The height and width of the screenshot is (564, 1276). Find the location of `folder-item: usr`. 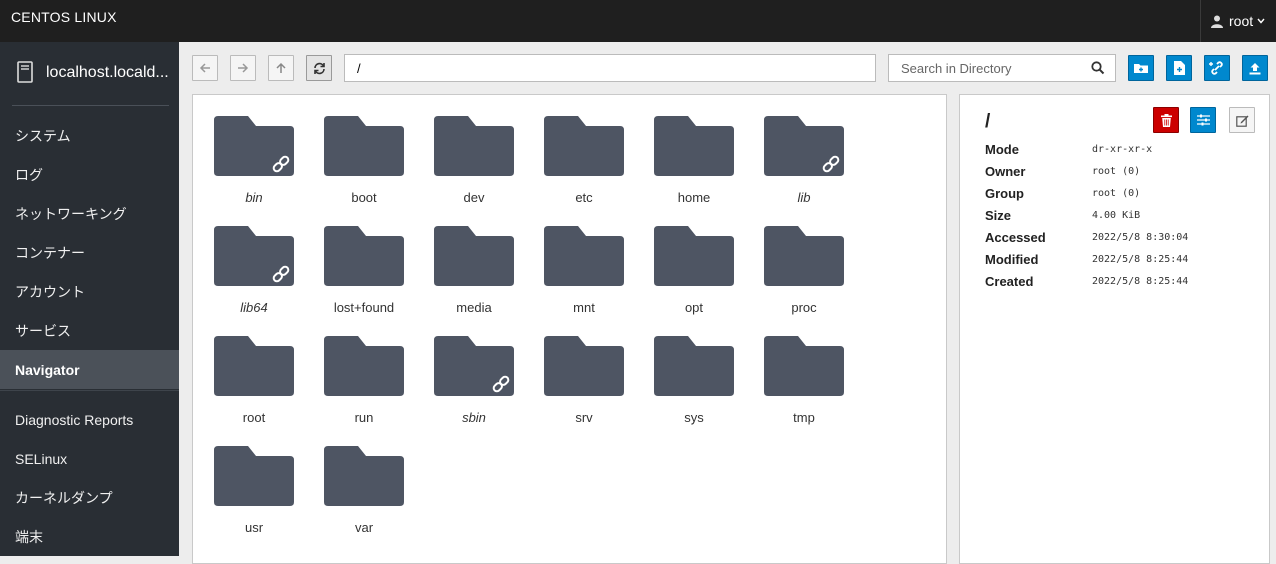

folder-item: usr is located at coordinates (254, 501).